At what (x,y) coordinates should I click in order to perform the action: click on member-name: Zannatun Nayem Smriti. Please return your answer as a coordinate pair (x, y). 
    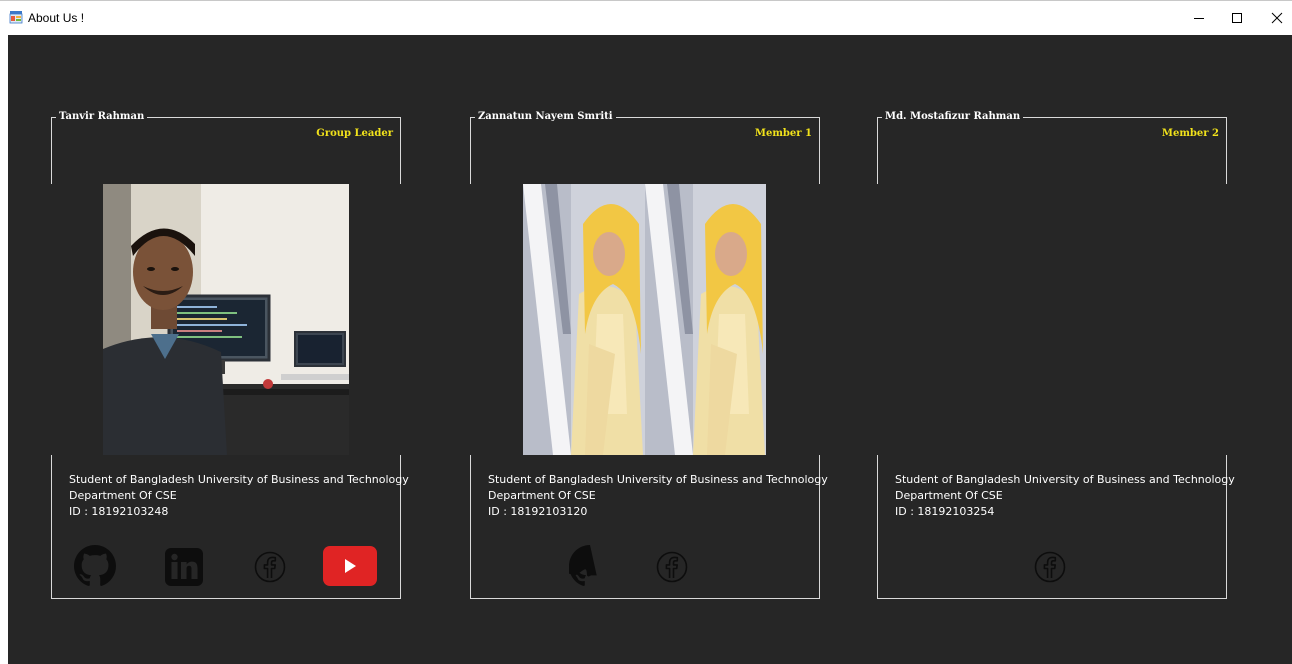
    Looking at the image, I should click on (545, 117).